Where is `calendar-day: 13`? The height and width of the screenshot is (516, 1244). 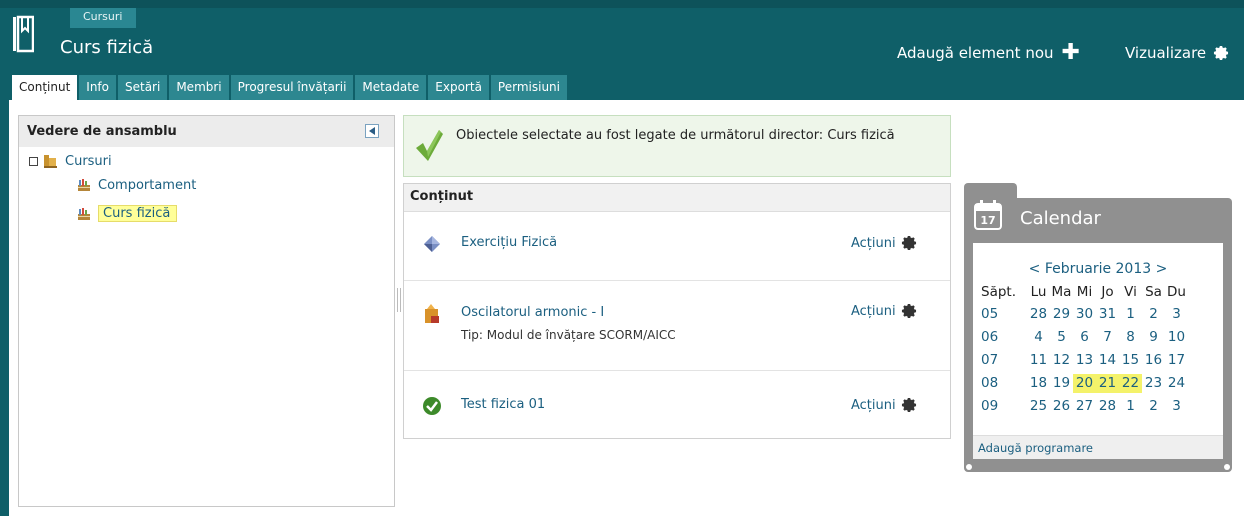 calendar-day: 13 is located at coordinates (1084, 360).